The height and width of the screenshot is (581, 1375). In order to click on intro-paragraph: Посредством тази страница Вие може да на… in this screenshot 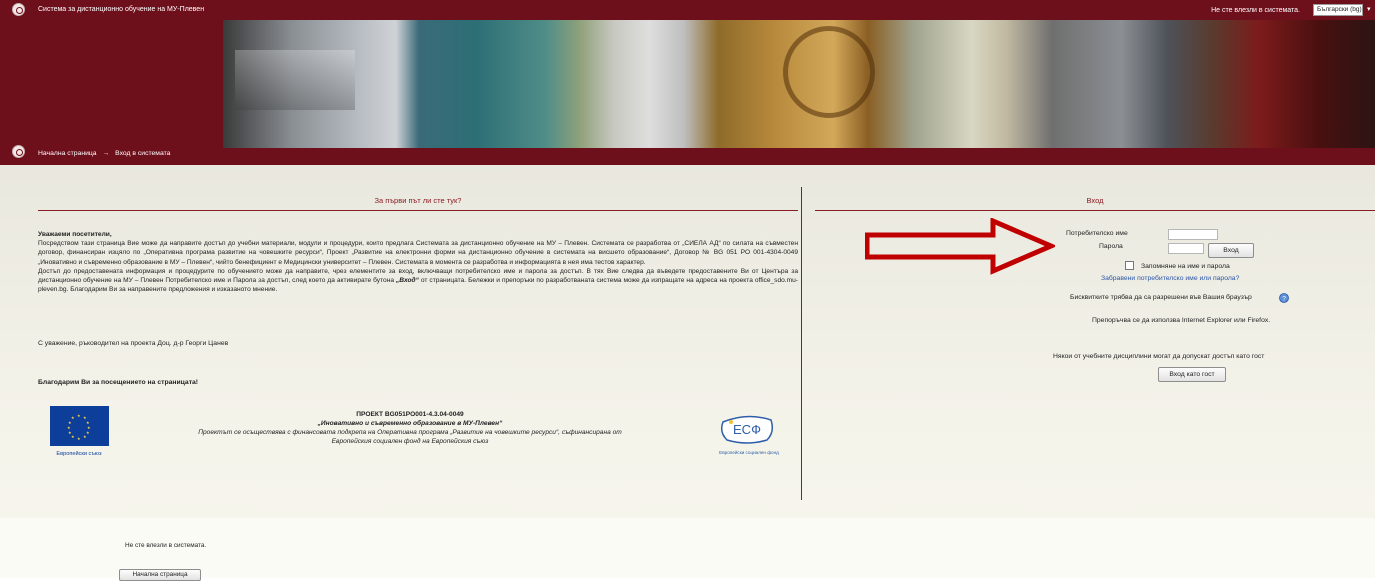, I will do `click(418, 253)`.